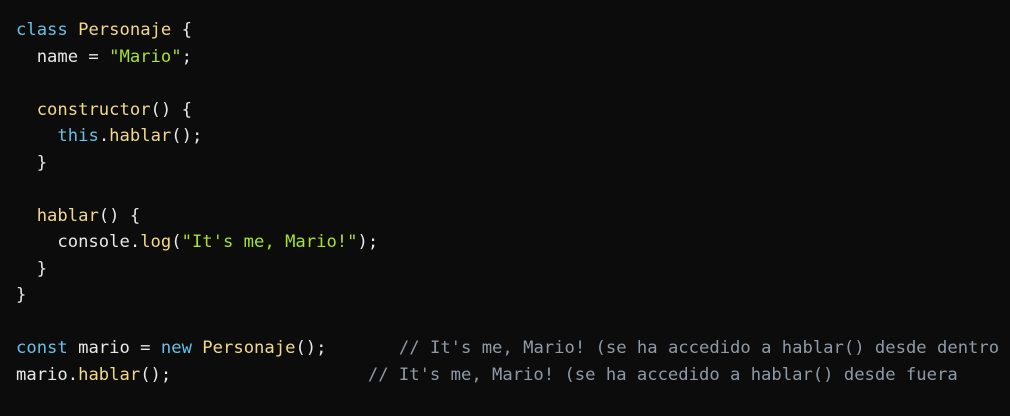 The height and width of the screenshot is (416, 1010). I want to click on code-token-punct: ;, so click(186, 56).